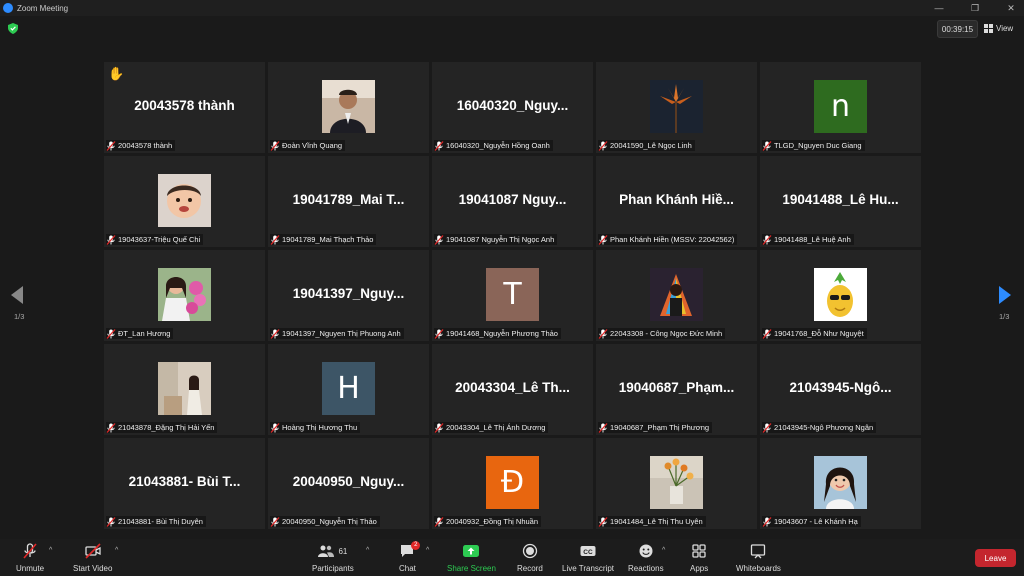 The image size is (1024, 576). I want to click on participant-tile: 21043878_Đặng Thị Hải Yến, so click(184, 389).